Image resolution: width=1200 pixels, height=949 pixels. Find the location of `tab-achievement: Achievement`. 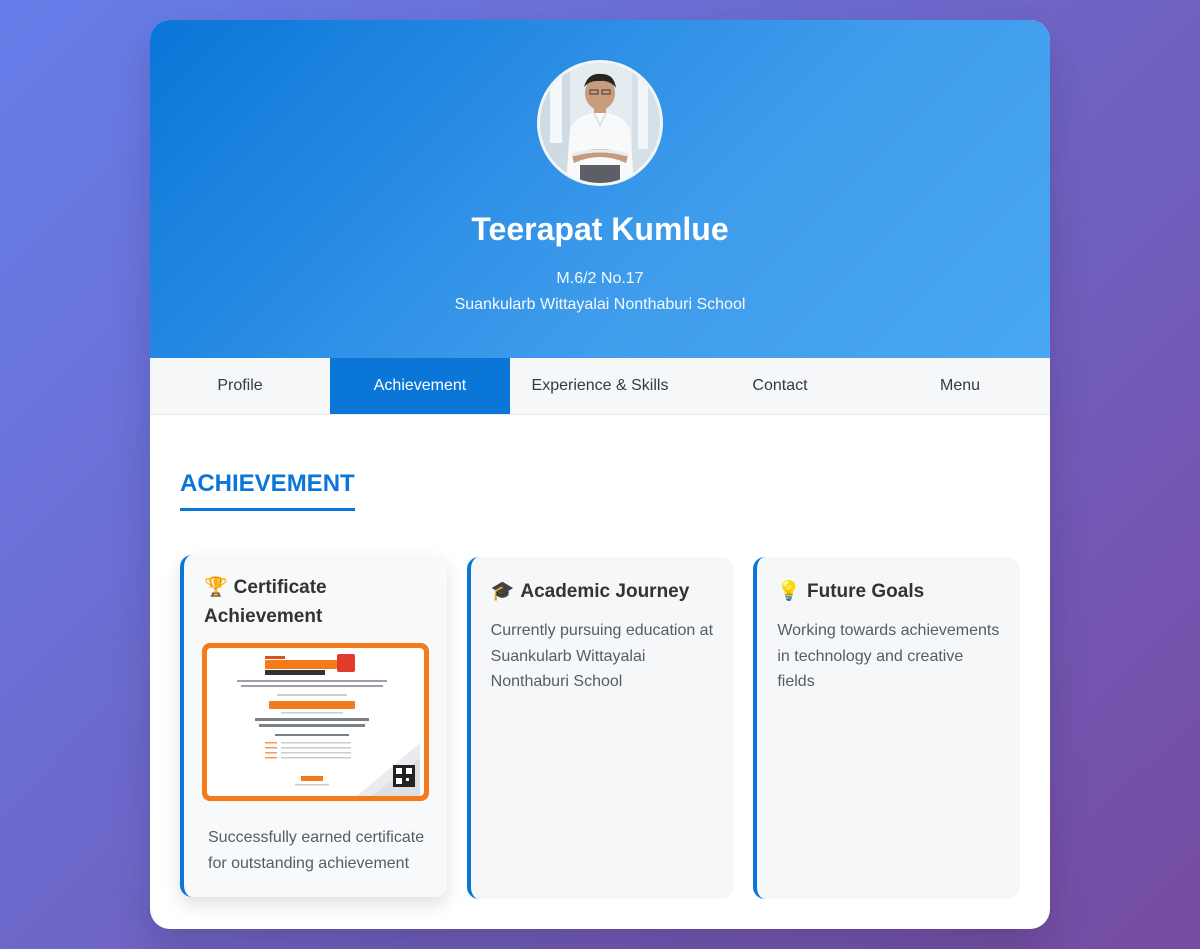

tab-achievement: Achievement is located at coordinates (420, 386).